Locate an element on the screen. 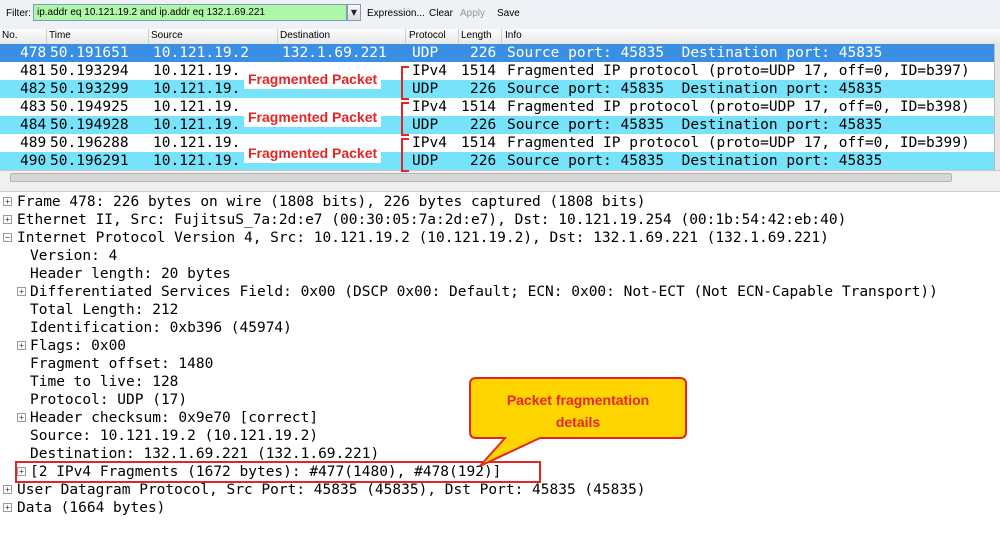  callout-bubble: Packet fragmentation details is located at coordinates (578, 422).